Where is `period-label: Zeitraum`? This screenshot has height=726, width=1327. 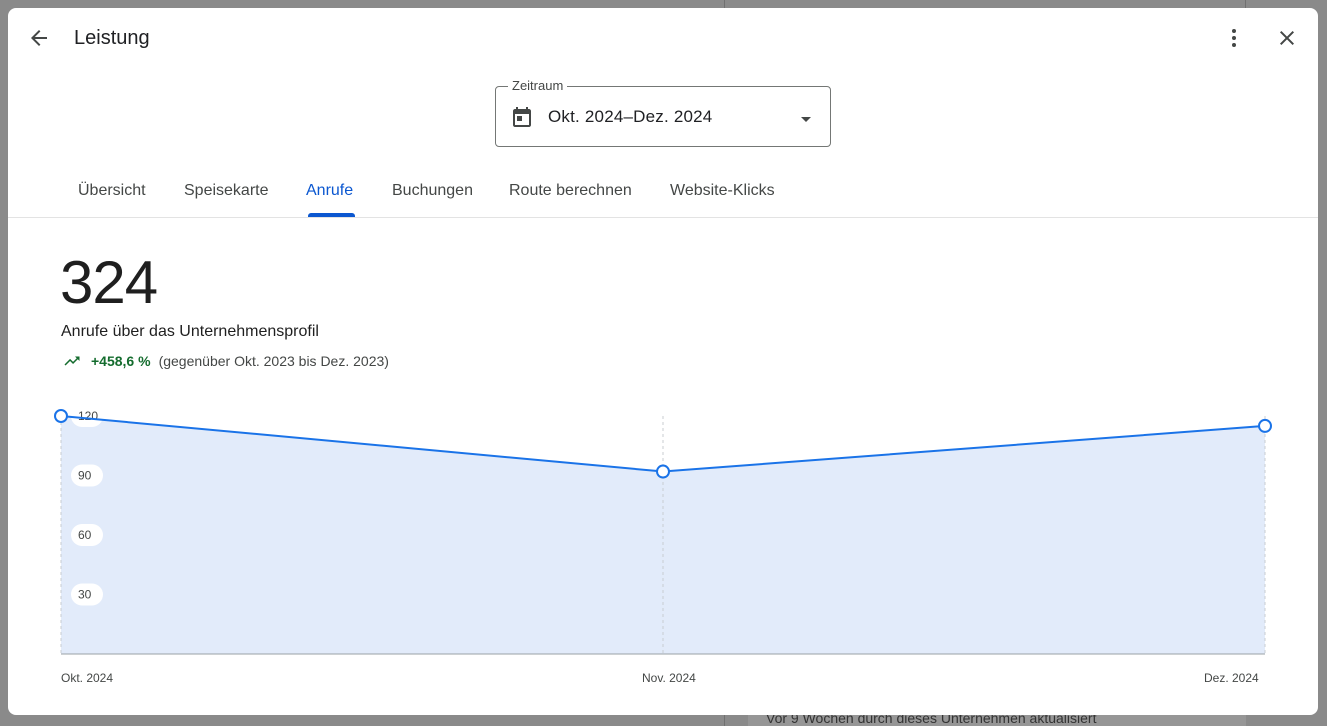
period-label: Zeitraum is located at coordinates (538, 85).